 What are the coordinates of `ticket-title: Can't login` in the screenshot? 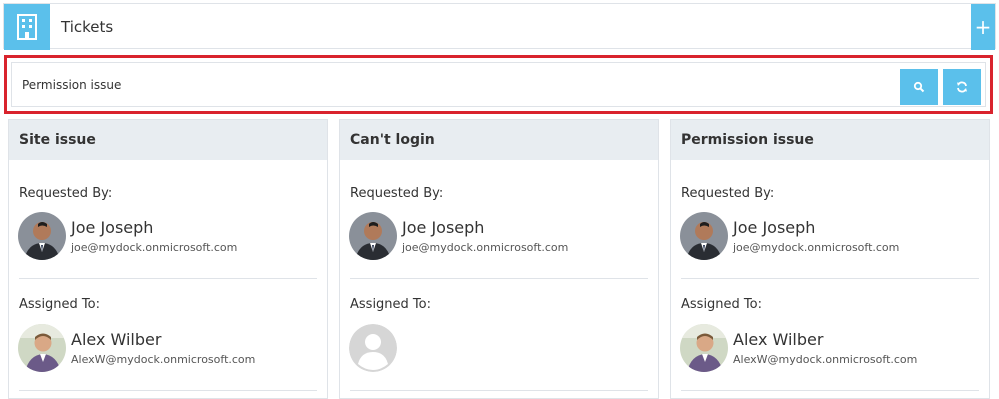 It's located at (499, 140).